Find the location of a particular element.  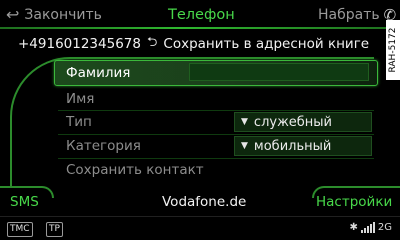

save-arrow-icon: ⮌ is located at coordinates (152, 42).